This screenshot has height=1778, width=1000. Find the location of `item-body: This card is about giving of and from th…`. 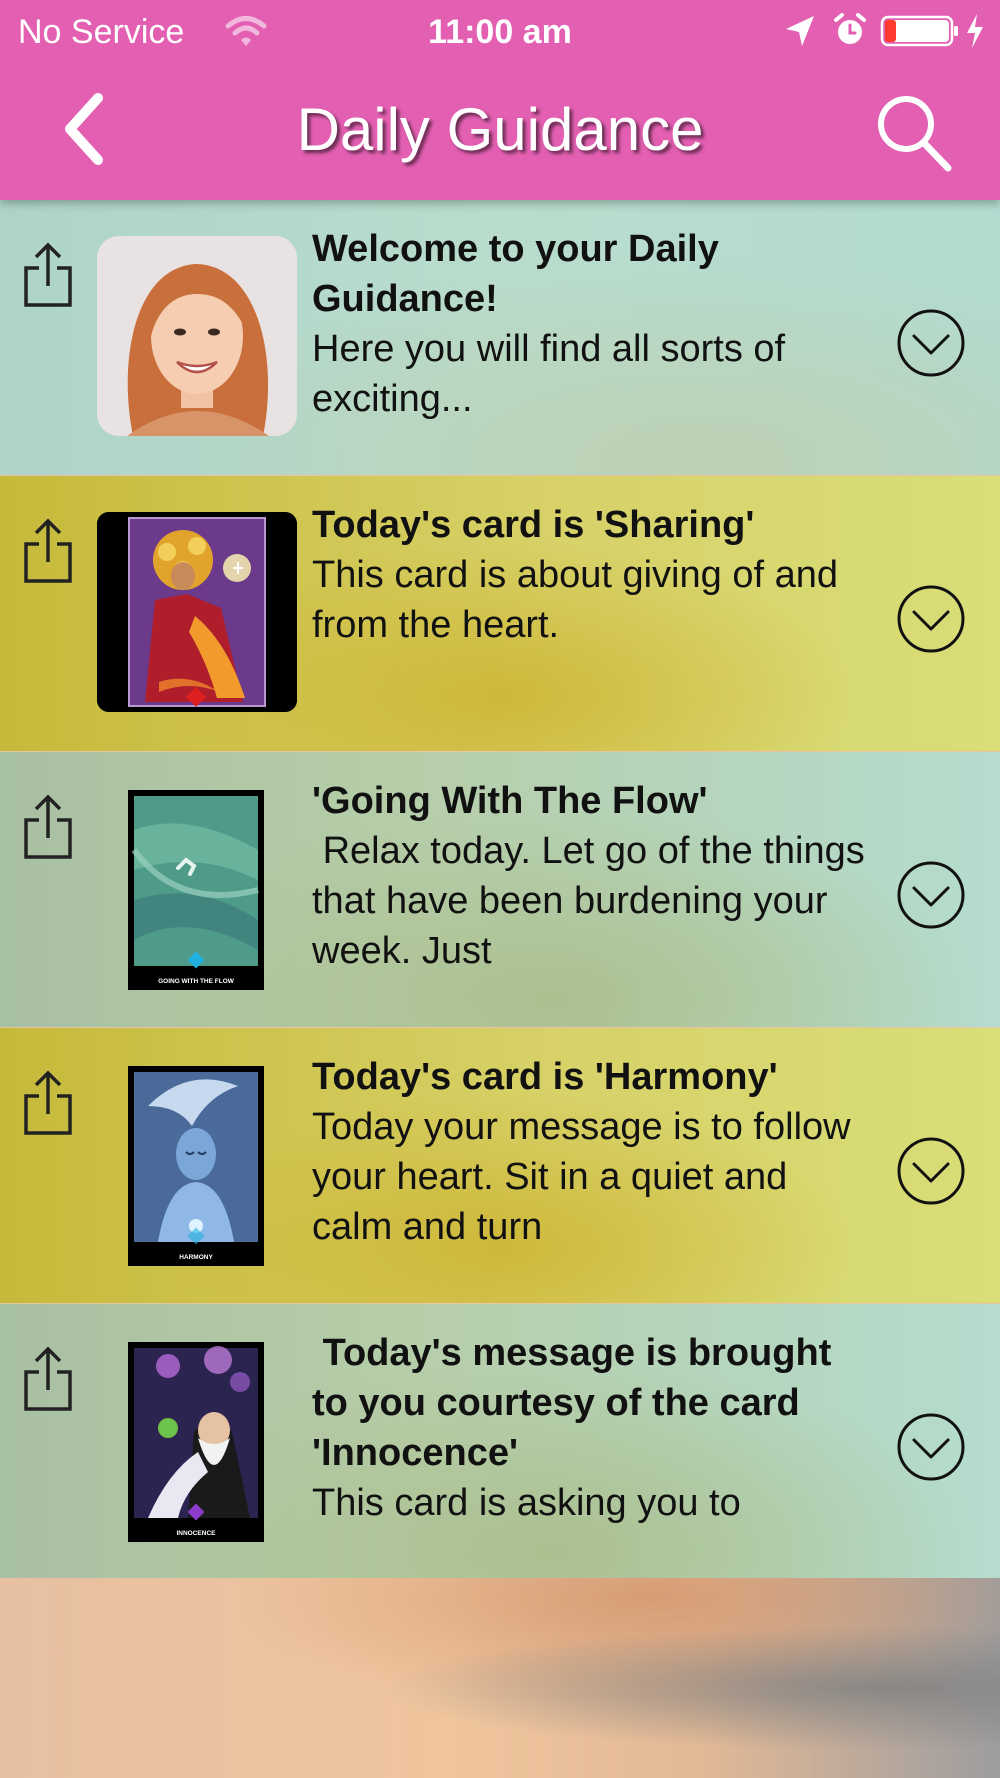

item-body: This card is about giving of and from th… is located at coordinates (580, 600).